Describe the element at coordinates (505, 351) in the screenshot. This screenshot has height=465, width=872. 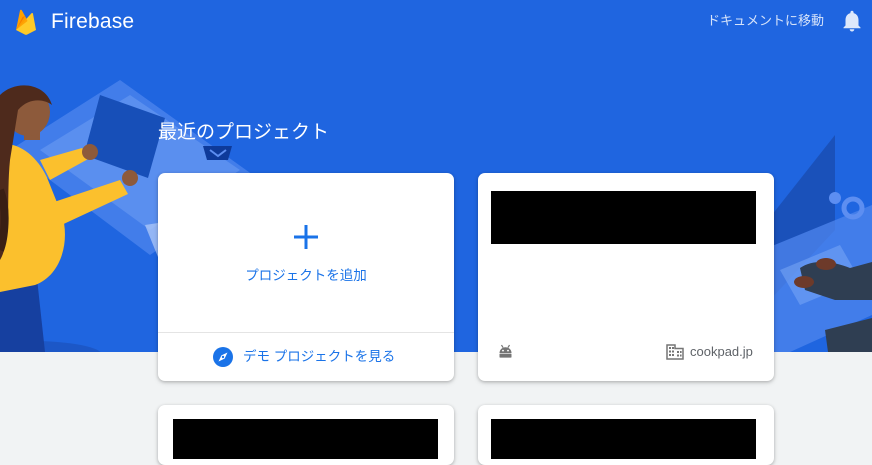
I see `android-icon` at that location.